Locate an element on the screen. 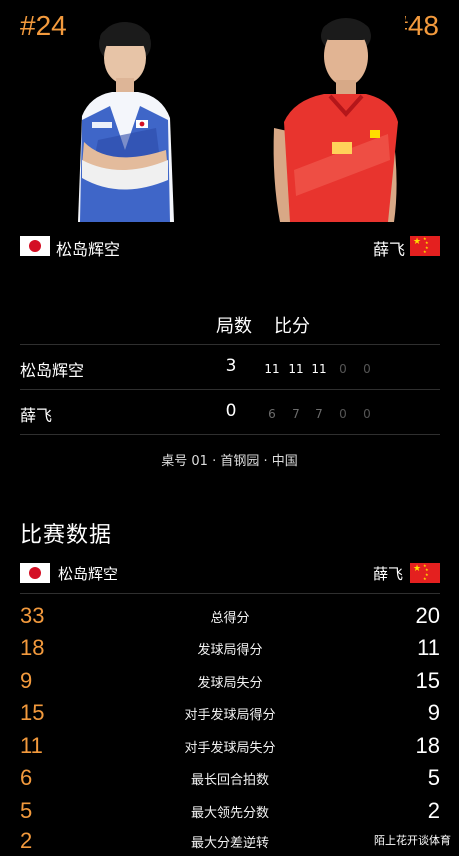 The height and width of the screenshot is (856, 459). stat-label: 对手发球局得分 is located at coordinates (230, 715).